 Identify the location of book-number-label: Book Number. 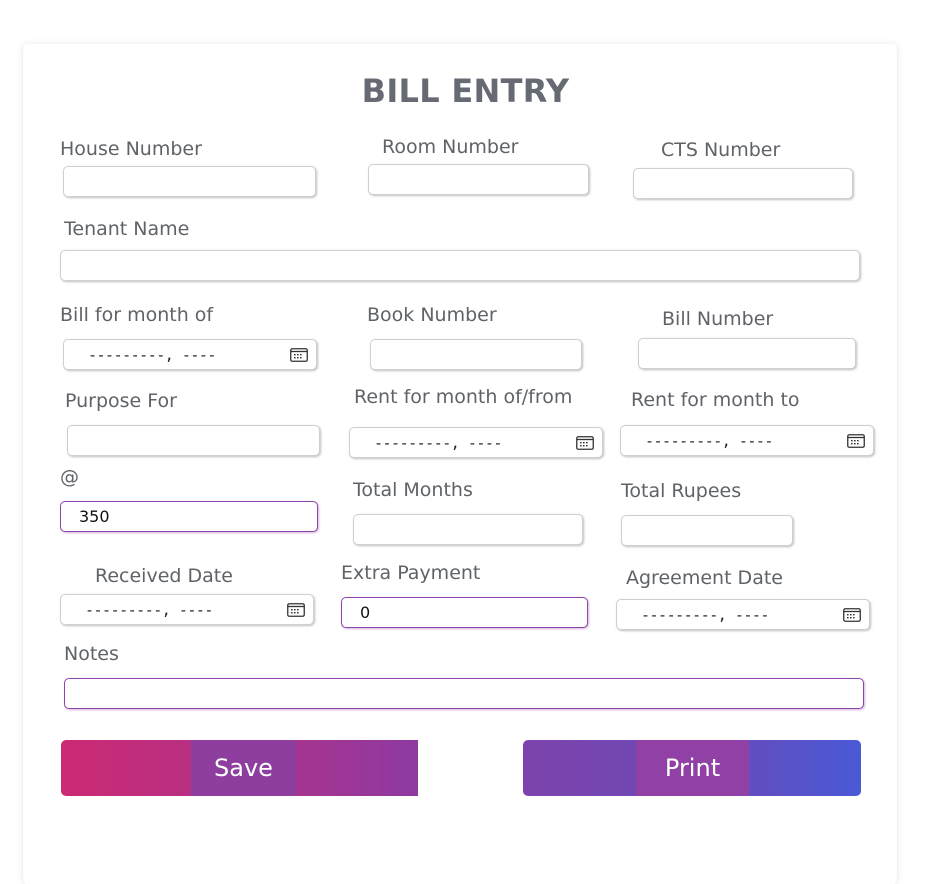
(432, 315).